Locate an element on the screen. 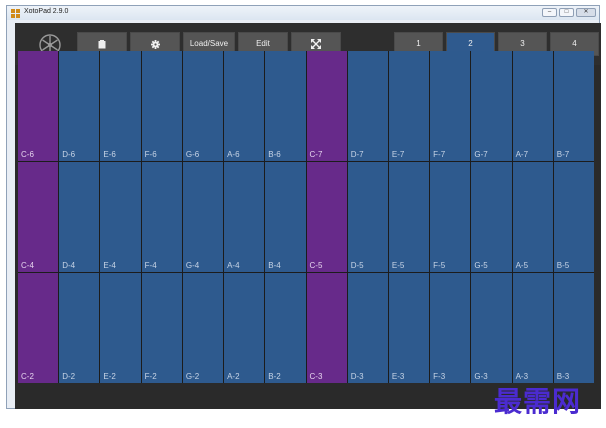  note-label: D-5 is located at coordinates (357, 265).